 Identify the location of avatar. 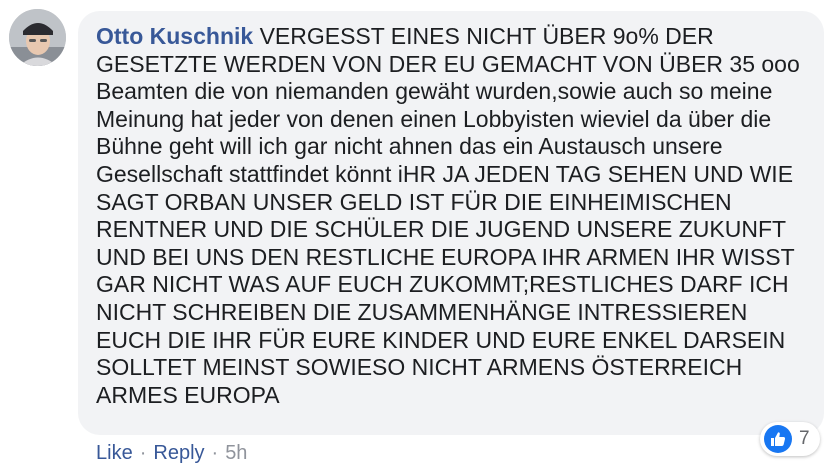
(37, 37).